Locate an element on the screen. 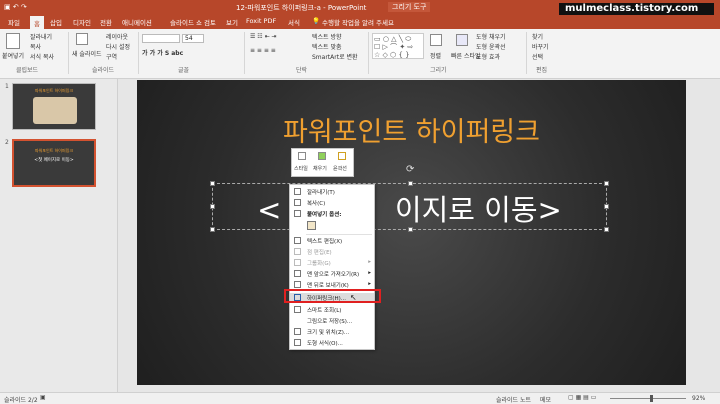 This screenshot has height=404, width=720. bullets-icon: ☰ ☷ ⇤ ⇥ is located at coordinates (263, 36).